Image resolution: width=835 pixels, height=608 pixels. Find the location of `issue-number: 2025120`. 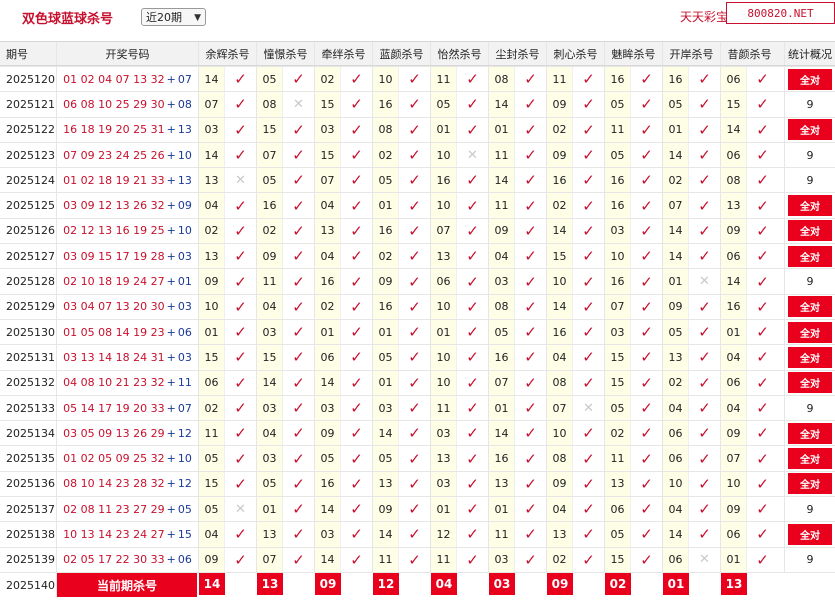

issue-number: 2025120 is located at coordinates (30, 79).